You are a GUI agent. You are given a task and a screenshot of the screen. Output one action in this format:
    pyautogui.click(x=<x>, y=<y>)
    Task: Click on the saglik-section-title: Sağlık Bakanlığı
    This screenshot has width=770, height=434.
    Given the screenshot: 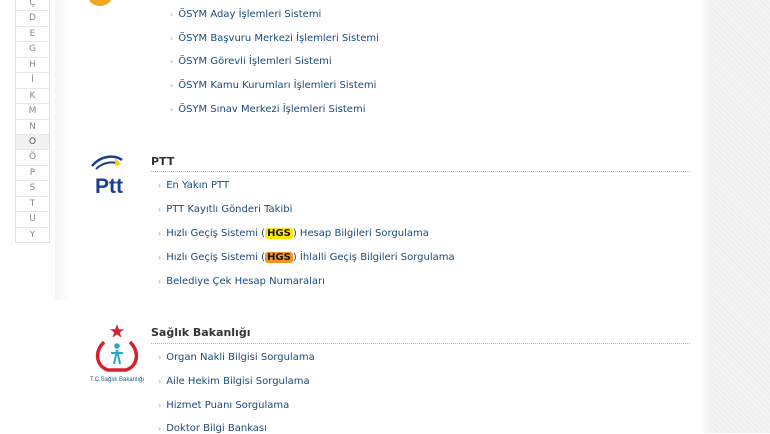 What is the action you would take?
    pyautogui.click(x=201, y=332)
    